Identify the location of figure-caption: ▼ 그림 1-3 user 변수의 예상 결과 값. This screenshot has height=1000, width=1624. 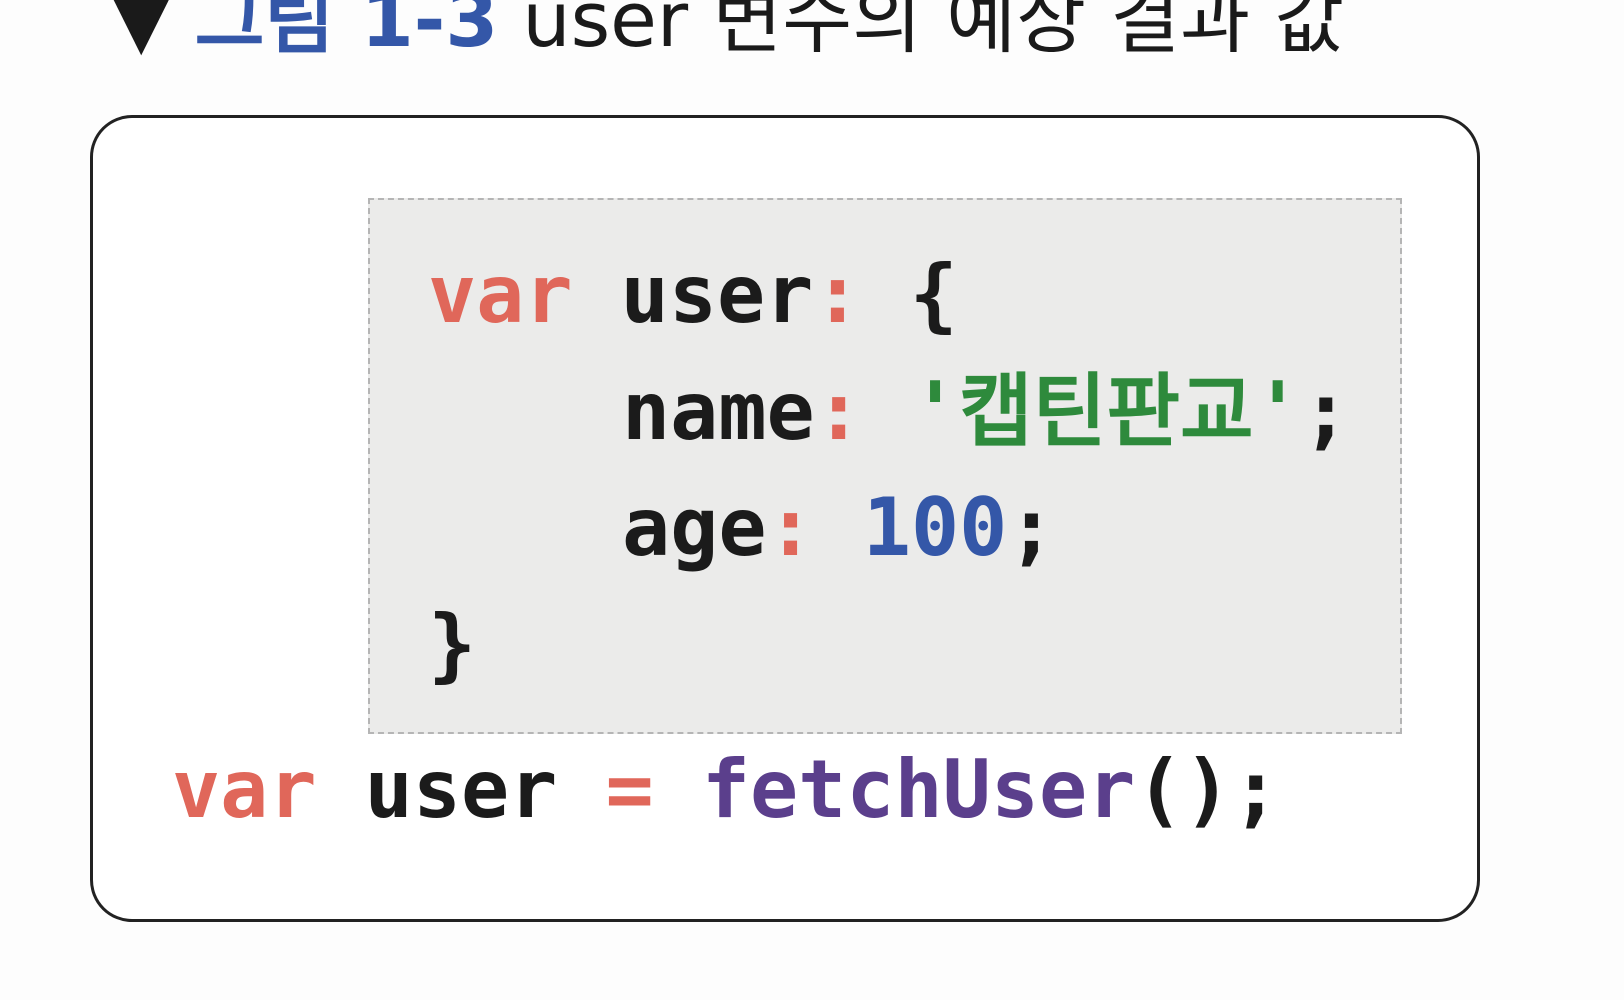
(728, 34).